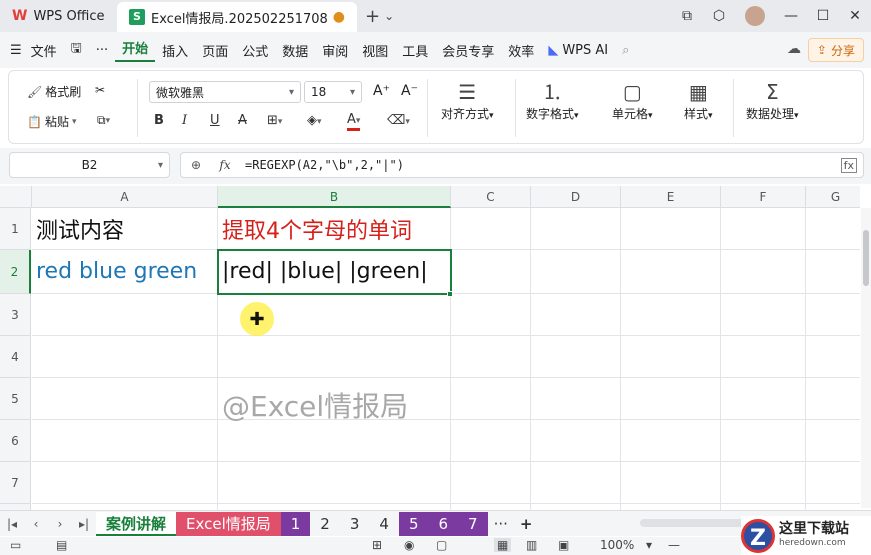 The width and height of the screenshot is (871, 555). What do you see at coordinates (578, 50) in the screenshot?
I see `menu-wps-ai: ◣ WPS AI` at bounding box center [578, 50].